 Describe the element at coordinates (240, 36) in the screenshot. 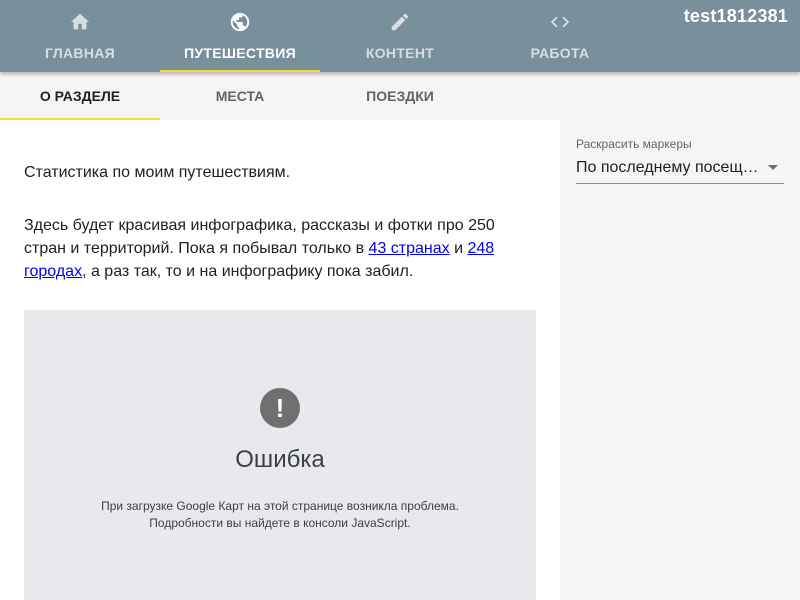

I see `nav-tab-travel: ПУТЕШЕСТВИЯ` at that location.